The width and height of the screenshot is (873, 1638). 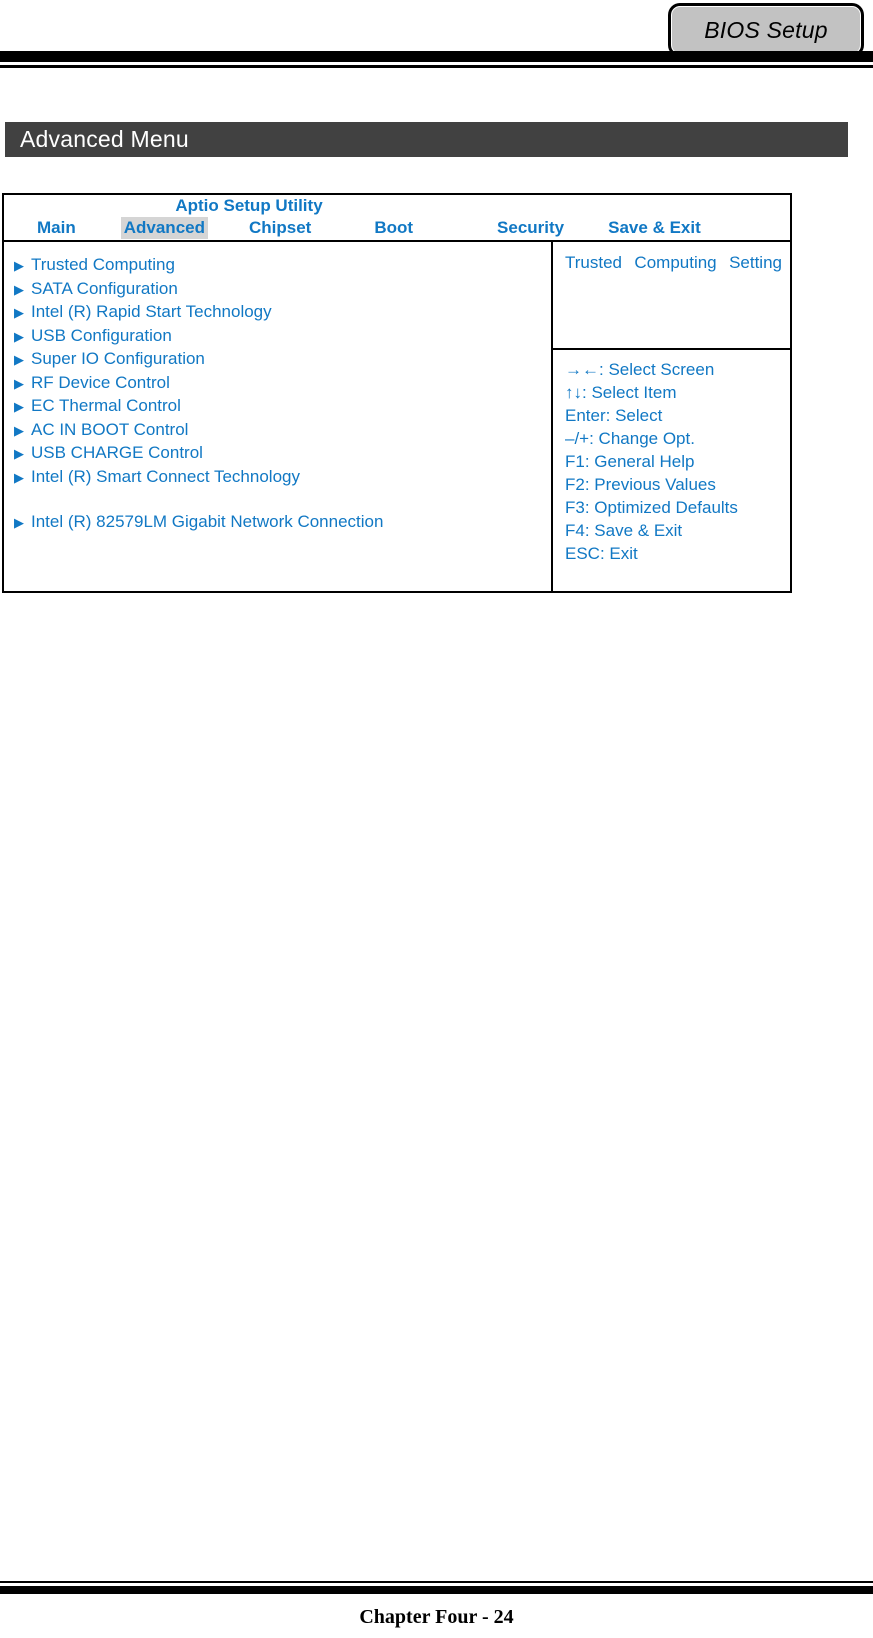 I want to click on menu-item-ac-in-boot-control: ▶ AC IN BOOT Control, so click(x=282, y=431).